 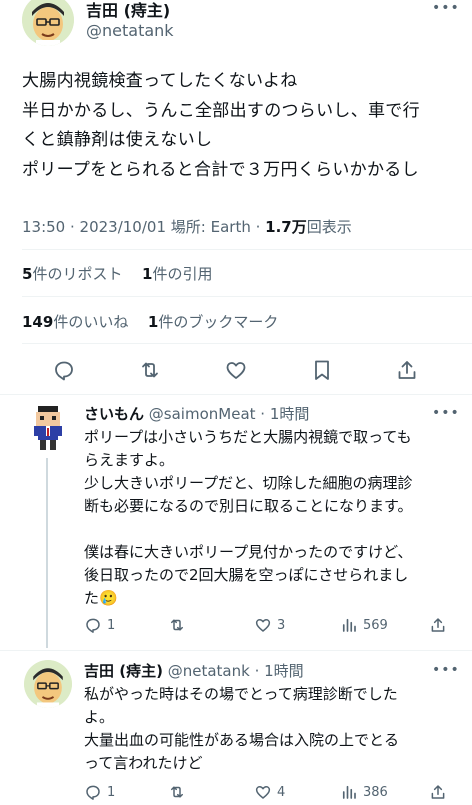 I want to click on bookmarks-count: 1, so click(x=153, y=322).